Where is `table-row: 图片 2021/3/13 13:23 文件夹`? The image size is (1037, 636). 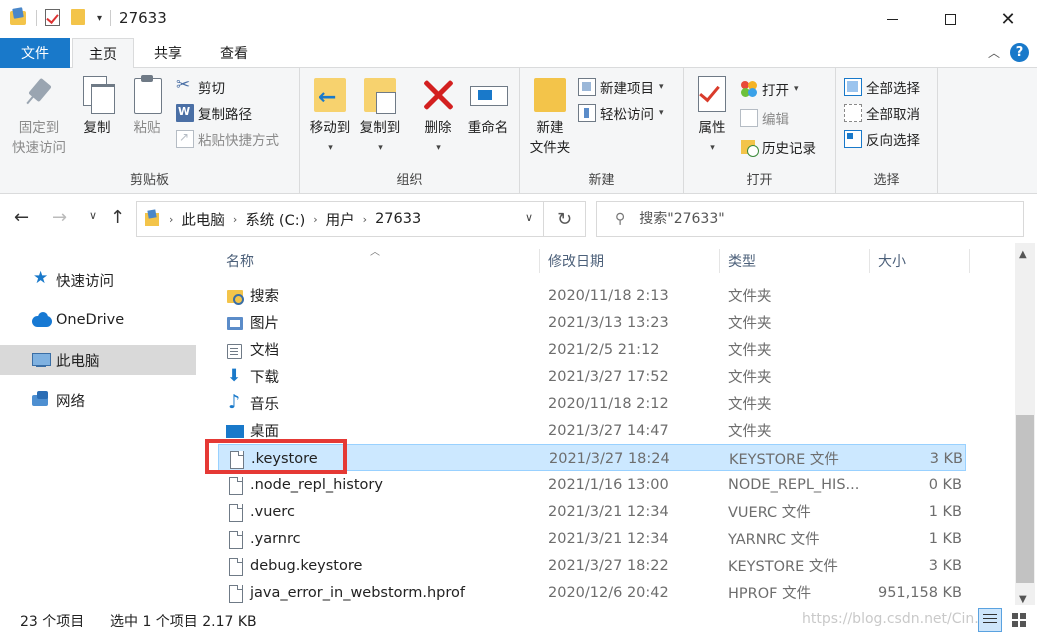 table-row: 图片 2021/3/13 13:23 文件夹 is located at coordinates (592, 322).